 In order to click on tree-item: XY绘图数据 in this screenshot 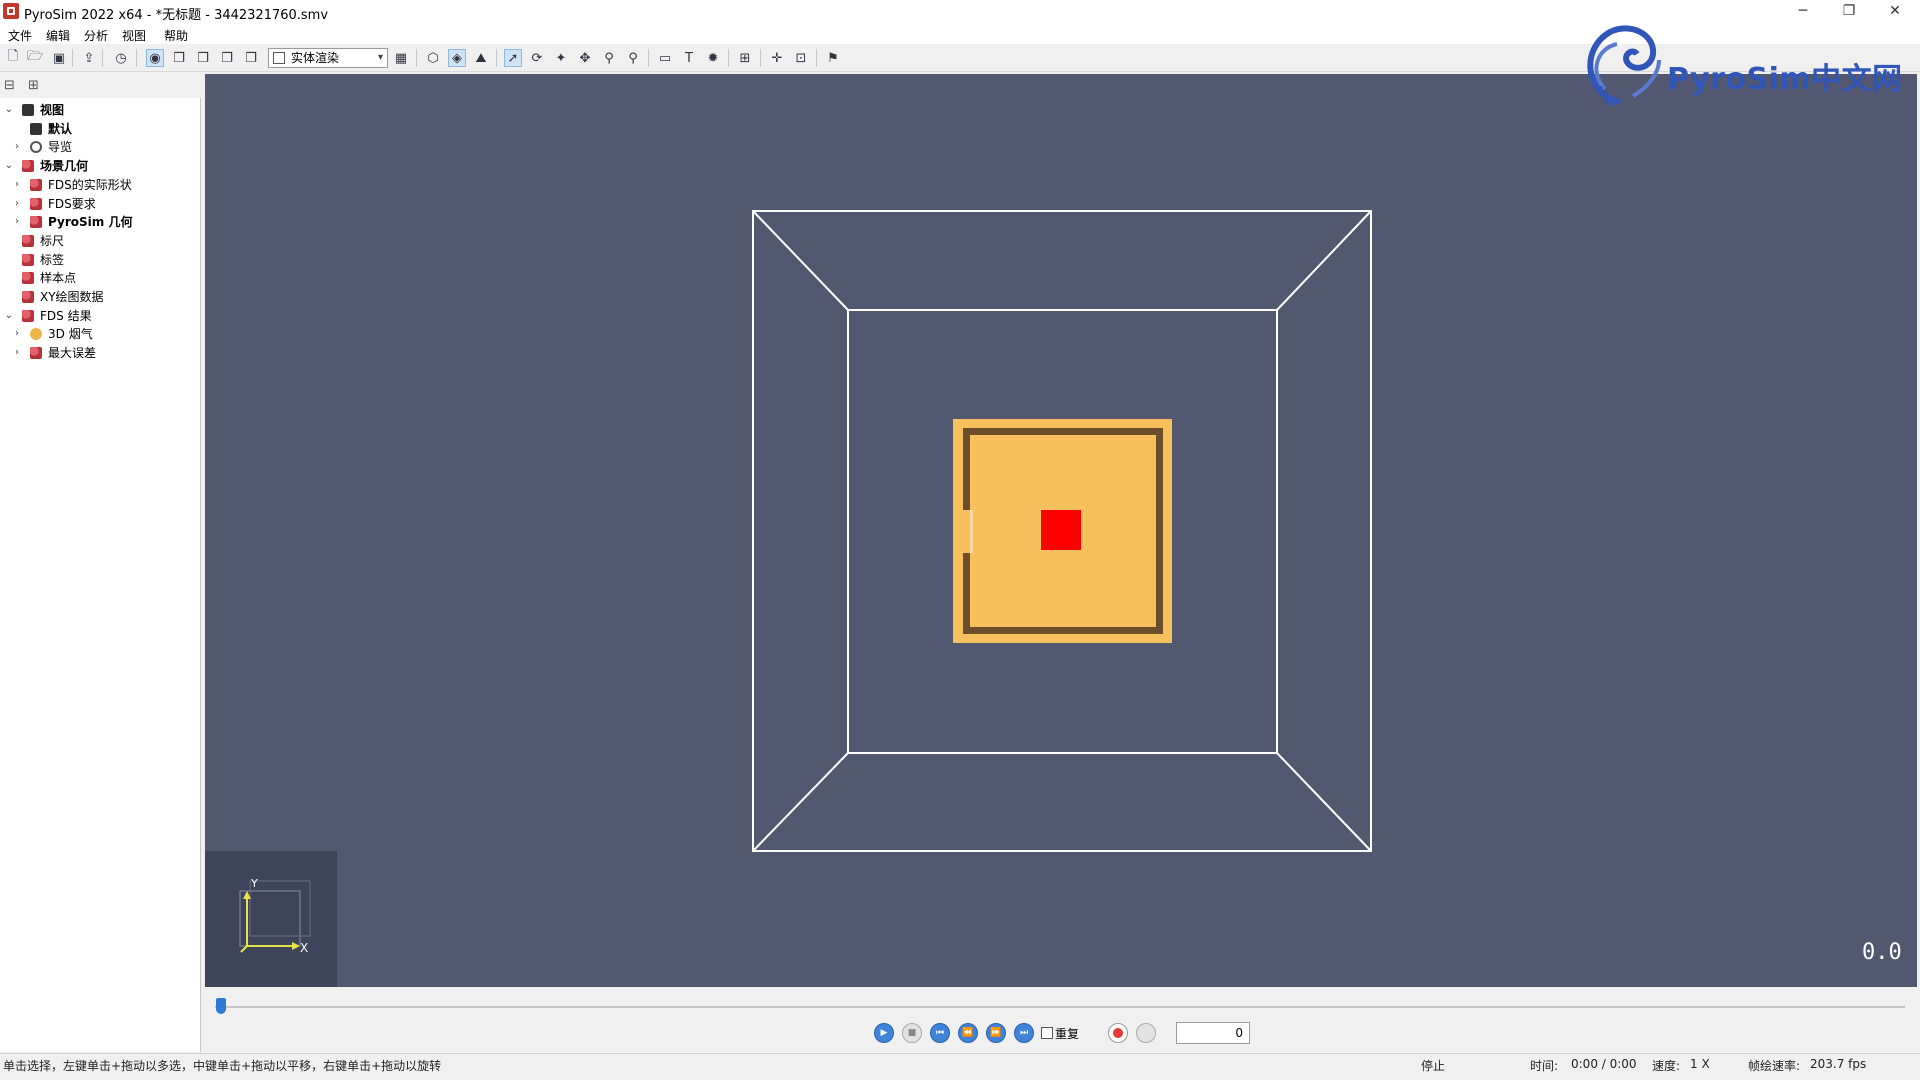, I will do `click(99, 297)`.